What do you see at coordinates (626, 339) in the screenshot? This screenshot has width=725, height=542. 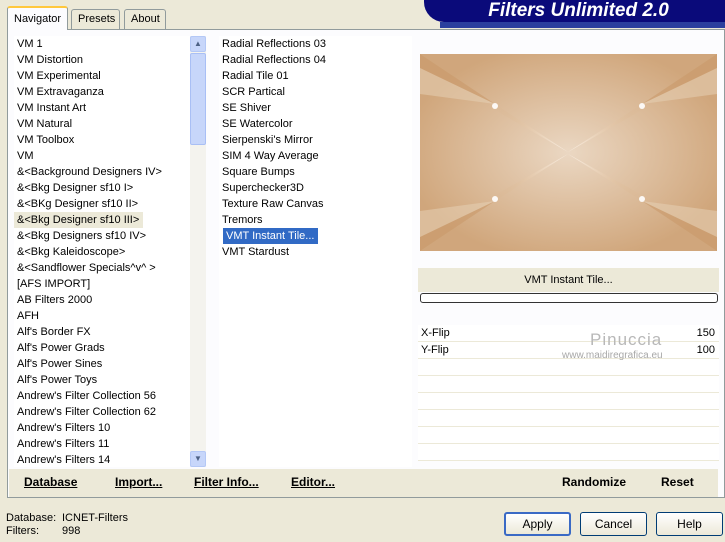 I see `watermark-title: Pinuccia` at bounding box center [626, 339].